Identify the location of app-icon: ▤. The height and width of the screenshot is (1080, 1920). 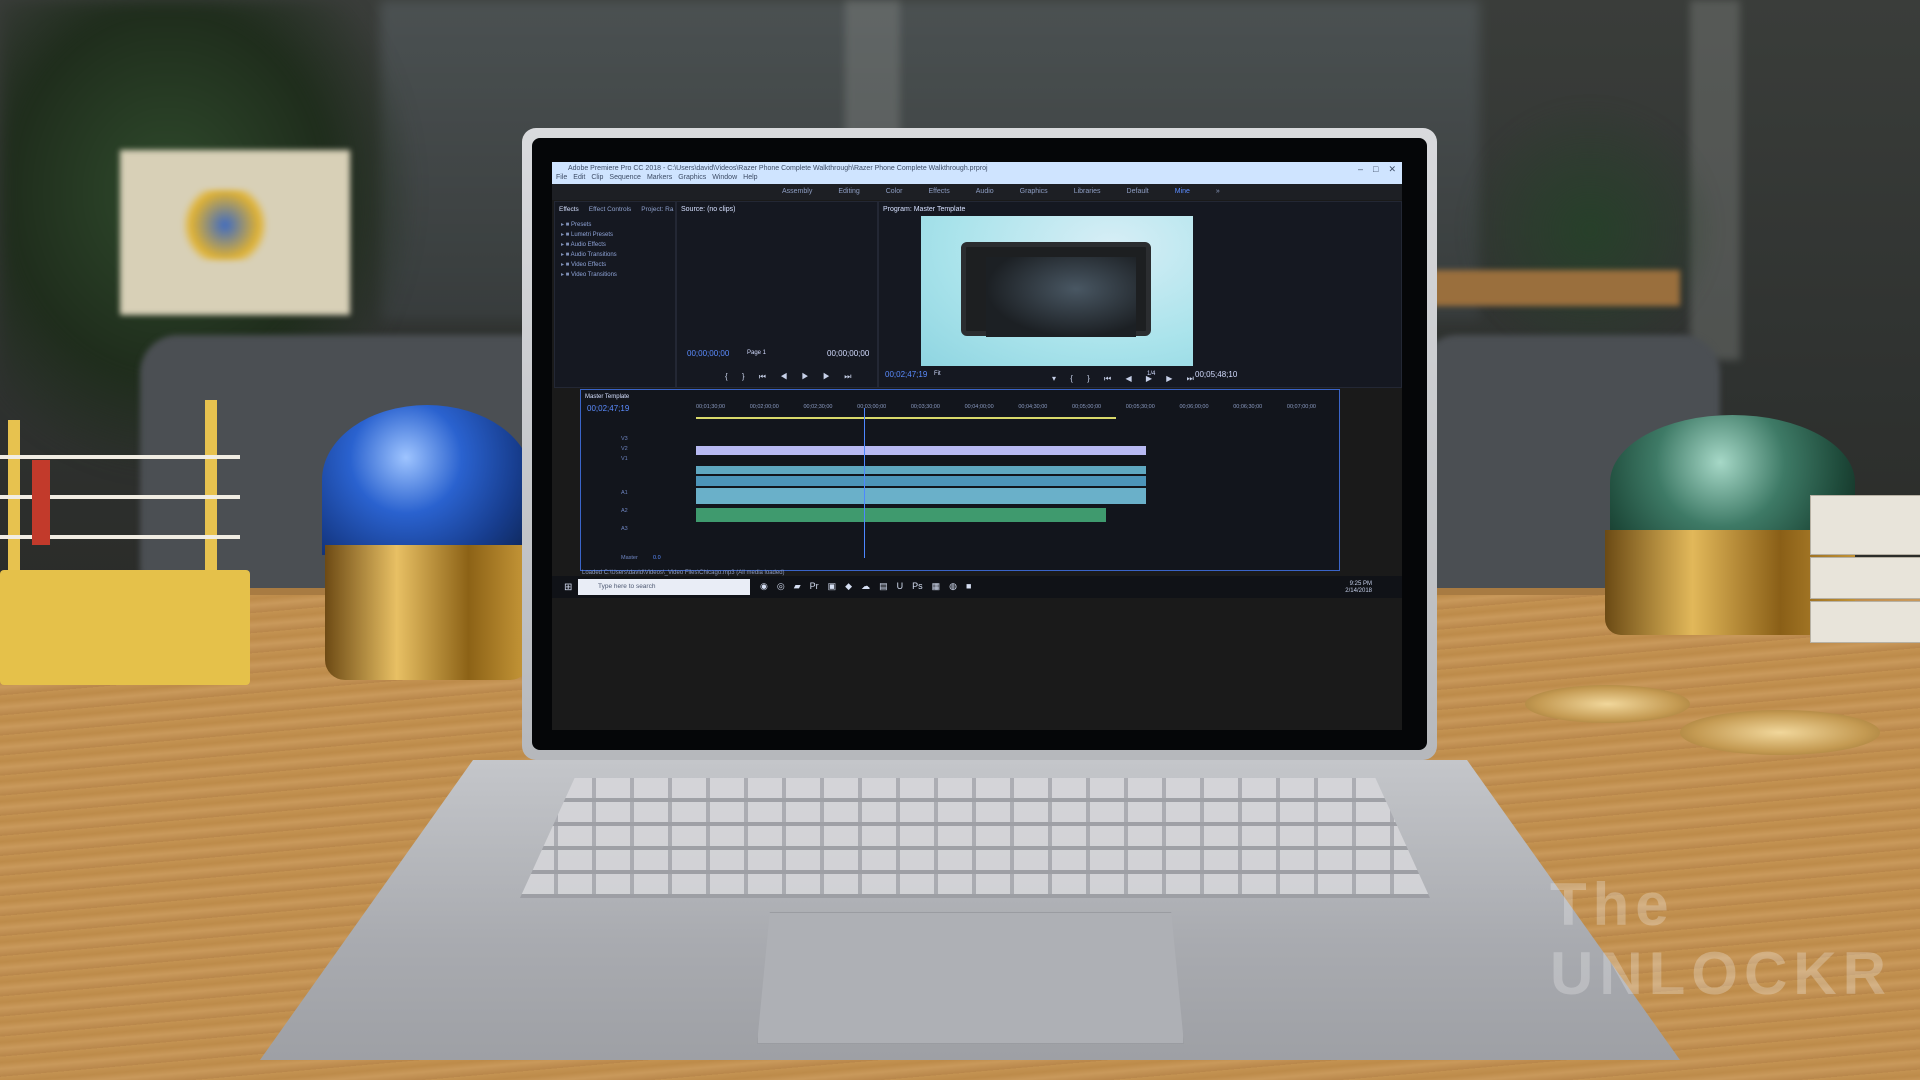
(883, 586).